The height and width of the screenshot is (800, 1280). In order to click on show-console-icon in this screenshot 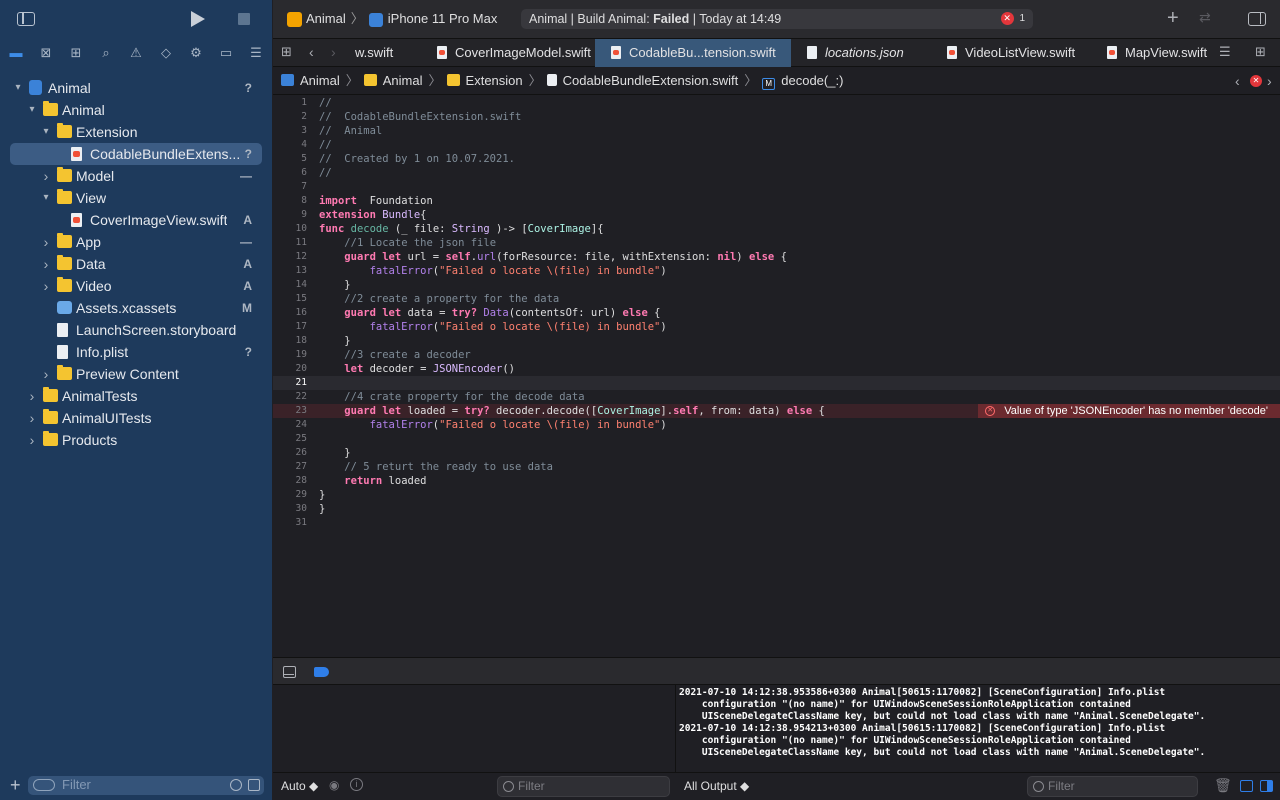, I will do `click(1266, 786)`.